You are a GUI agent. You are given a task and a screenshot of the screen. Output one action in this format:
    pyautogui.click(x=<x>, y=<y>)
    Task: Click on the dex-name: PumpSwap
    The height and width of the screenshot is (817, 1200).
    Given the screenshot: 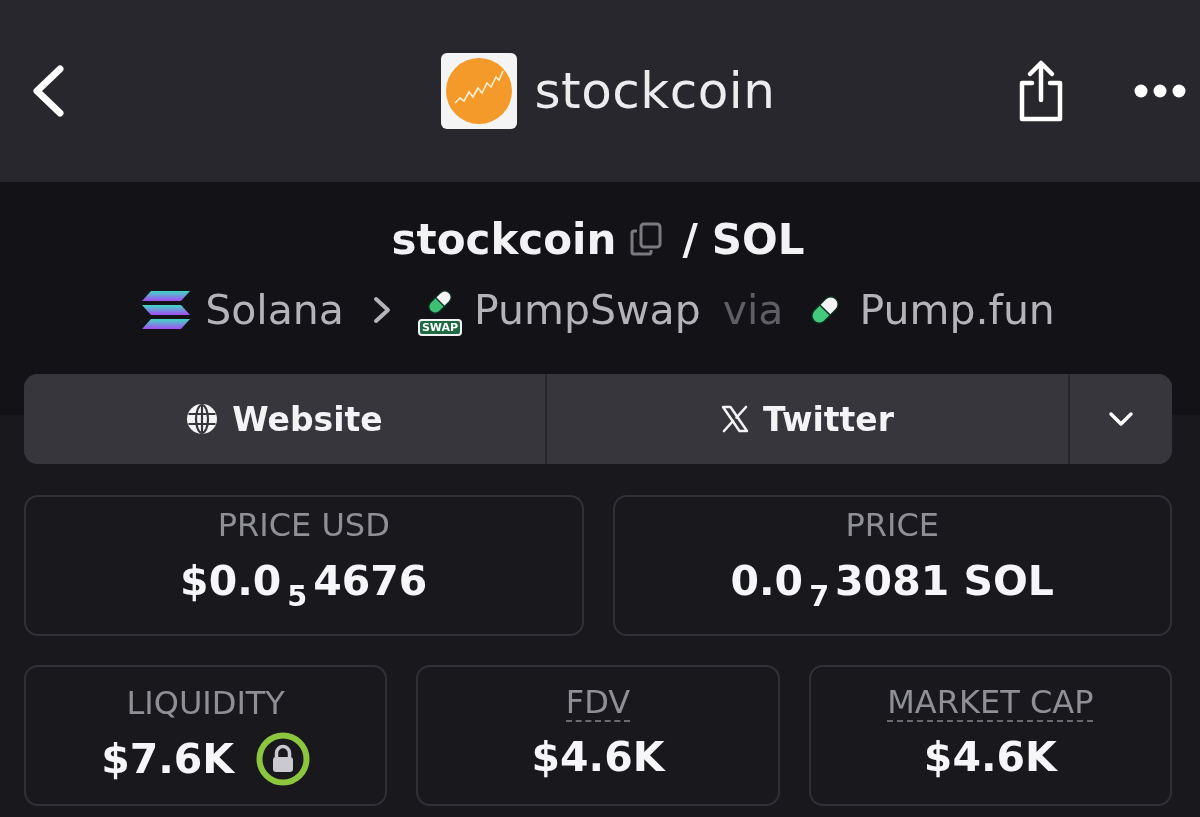 What is the action you would take?
    pyautogui.click(x=587, y=310)
    